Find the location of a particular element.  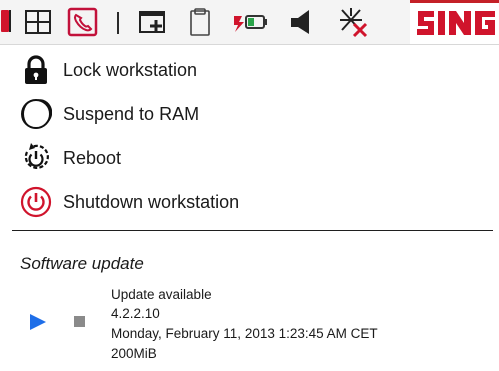

system-tray is located at coordinates (249, 22).